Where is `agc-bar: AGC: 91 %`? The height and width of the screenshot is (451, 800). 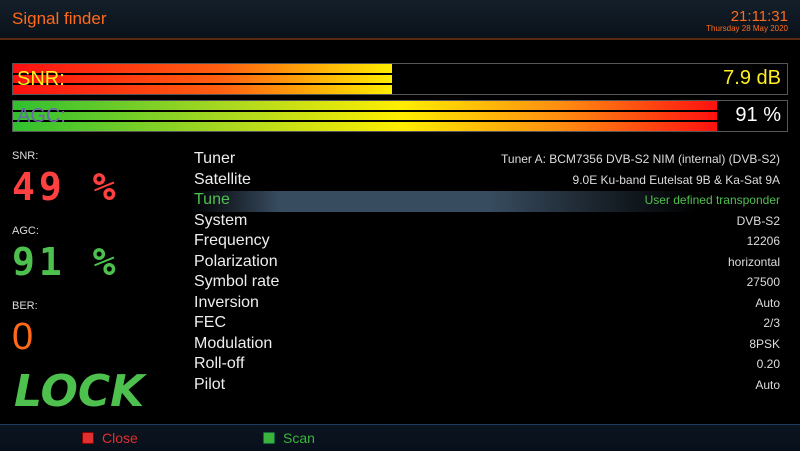
agc-bar: AGC: 91 % is located at coordinates (400, 116).